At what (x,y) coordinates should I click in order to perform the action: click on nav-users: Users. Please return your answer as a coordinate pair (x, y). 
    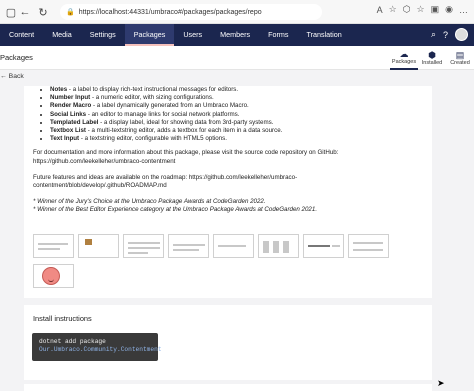
    Looking at the image, I should click on (192, 35).